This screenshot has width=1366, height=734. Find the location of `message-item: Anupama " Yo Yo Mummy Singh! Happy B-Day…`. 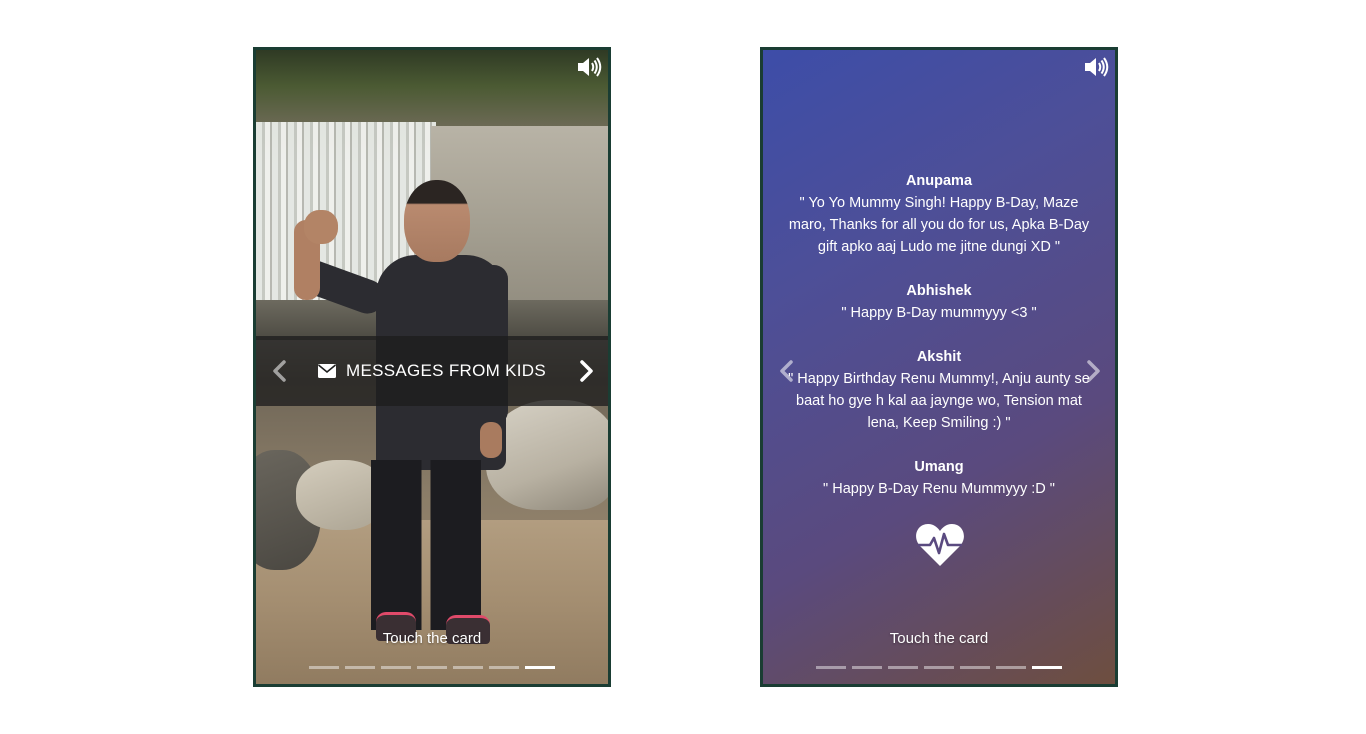

message-item: Anupama " Yo Yo Mummy Singh! Happy B-Day… is located at coordinates (939, 214).